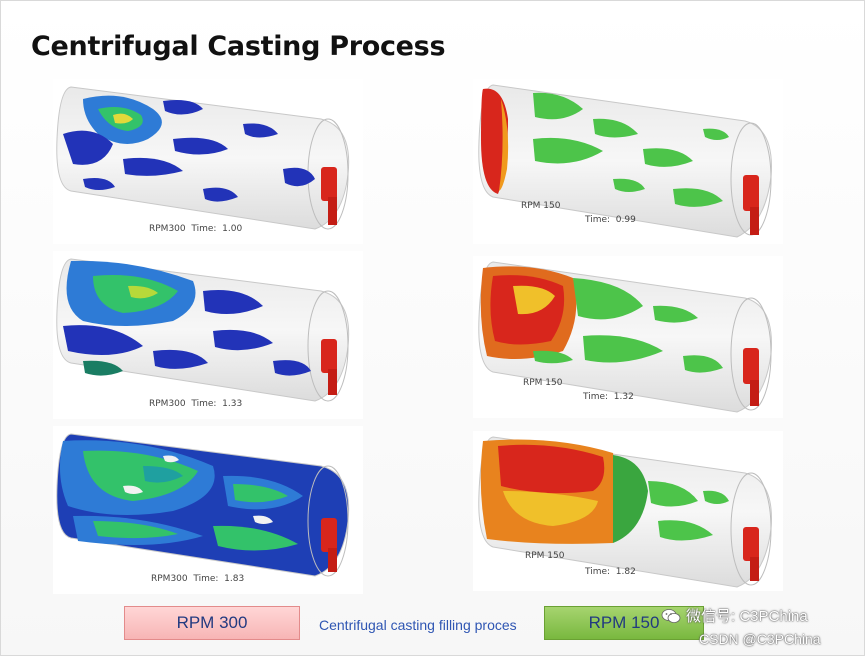 The width and height of the screenshot is (865, 656). What do you see at coordinates (196, 404) in the screenshot?
I see `panel-caption: RPM300 Time: 1.33` at bounding box center [196, 404].